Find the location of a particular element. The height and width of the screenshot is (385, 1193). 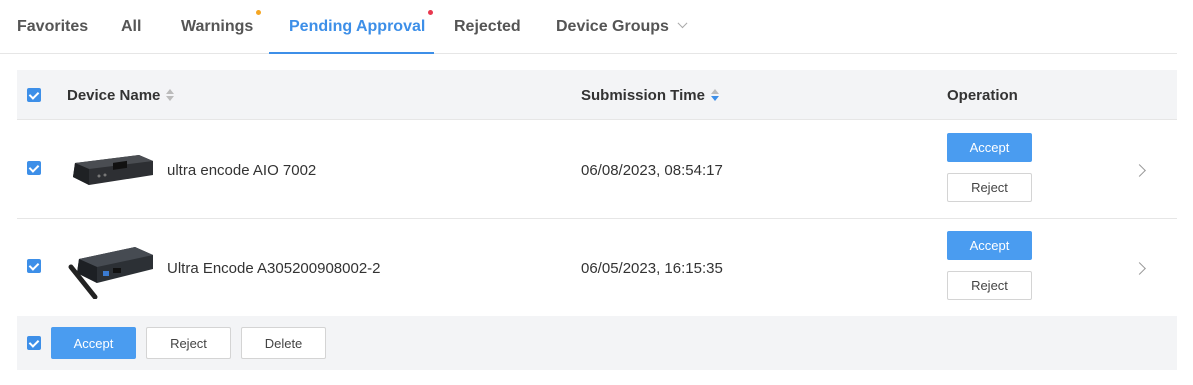

notification-dot-icon is located at coordinates (431, 12).